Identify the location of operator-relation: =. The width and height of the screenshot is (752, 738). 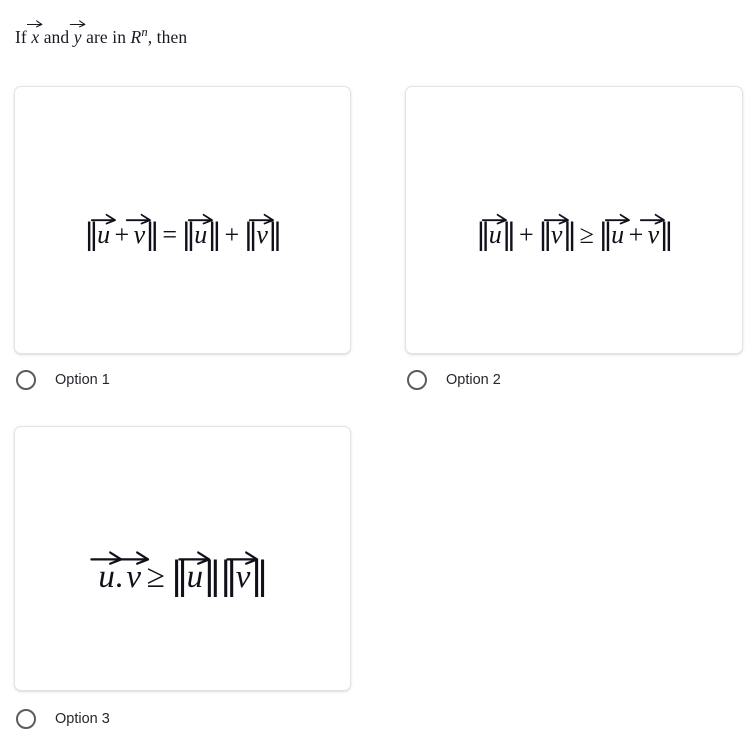
(170, 234).